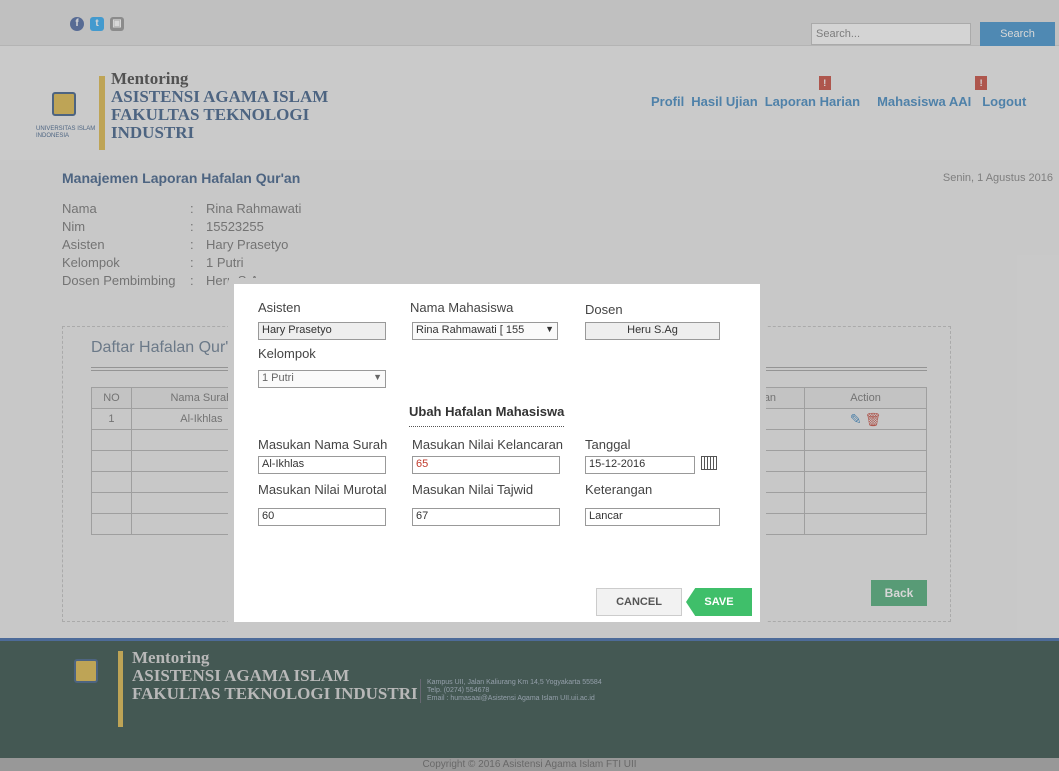  I want to click on kelompok-select: 1 Putri ▼, so click(322, 379).